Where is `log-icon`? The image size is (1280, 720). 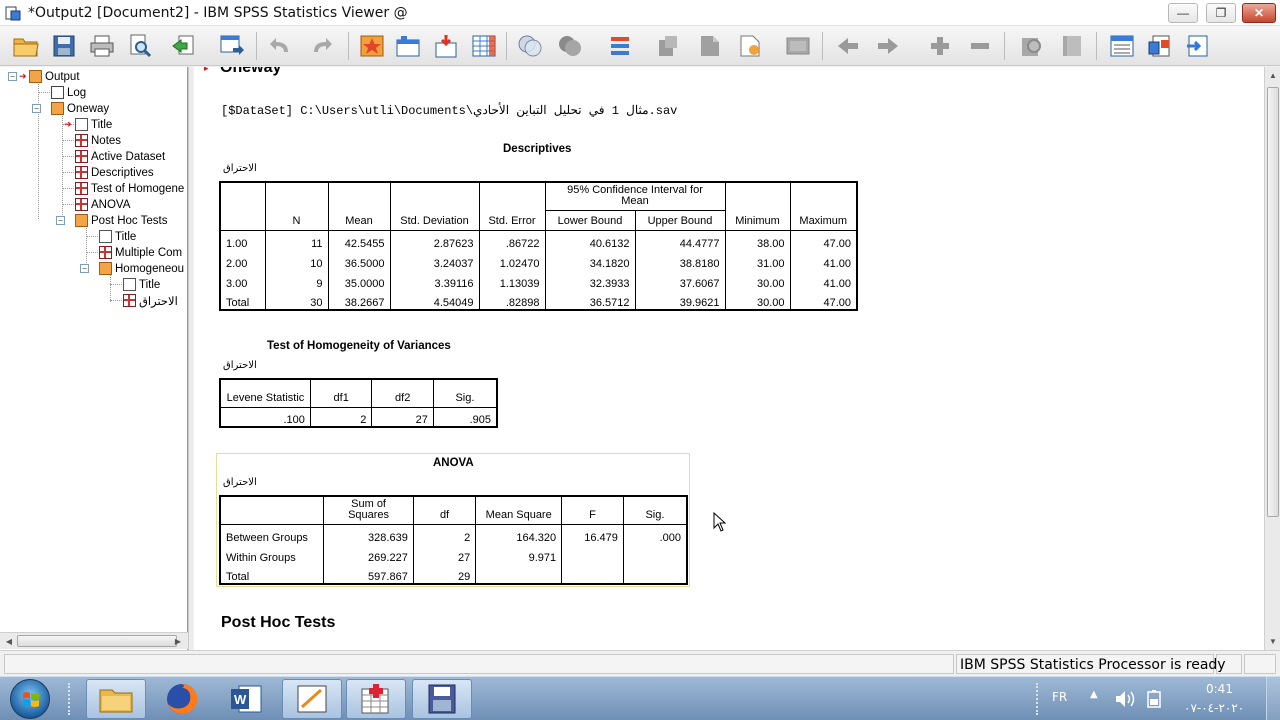 log-icon is located at coordinates (57, 92).